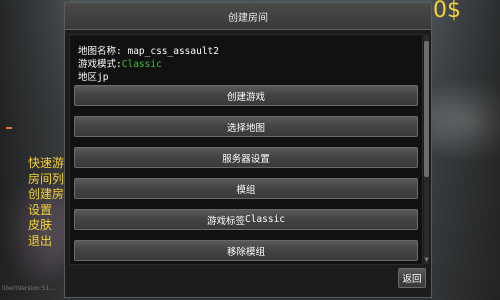 The image size is (500, 300). I want to click on back-button: 返回, so click(412, 278).